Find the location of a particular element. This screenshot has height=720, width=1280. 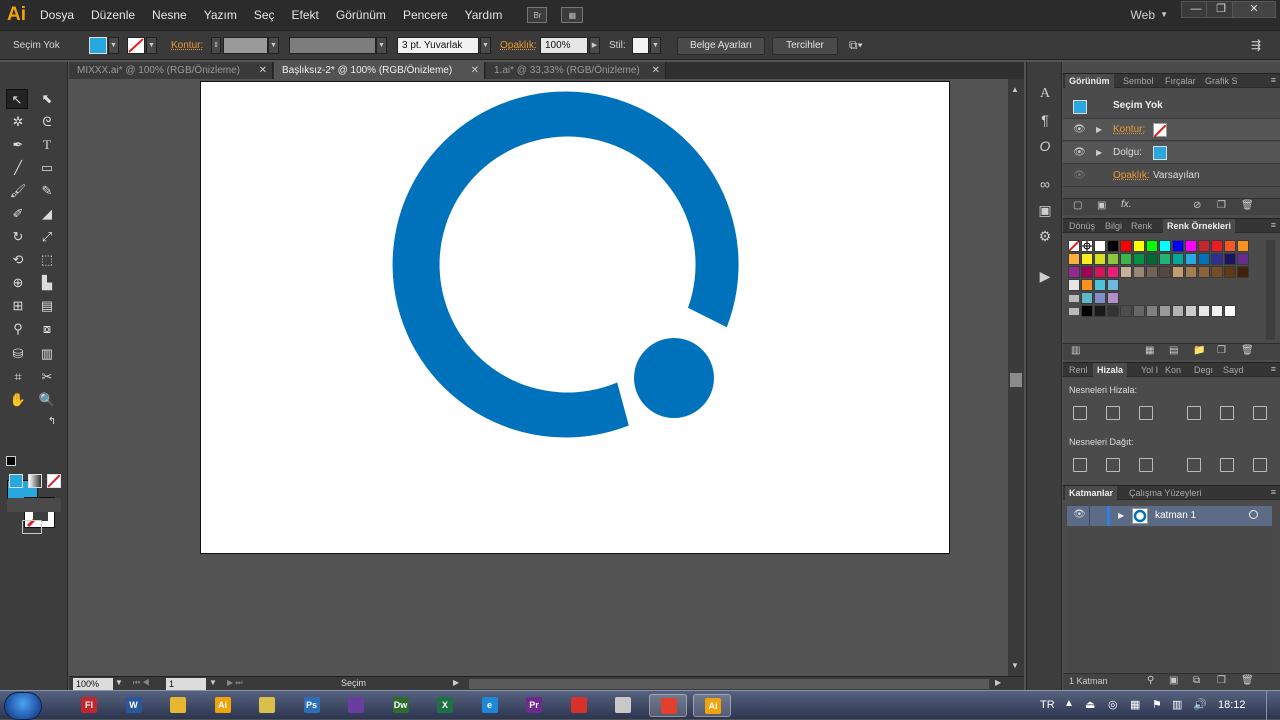

shape-builder-tool-icon: ⊕ is located at coordinates (18, 283).